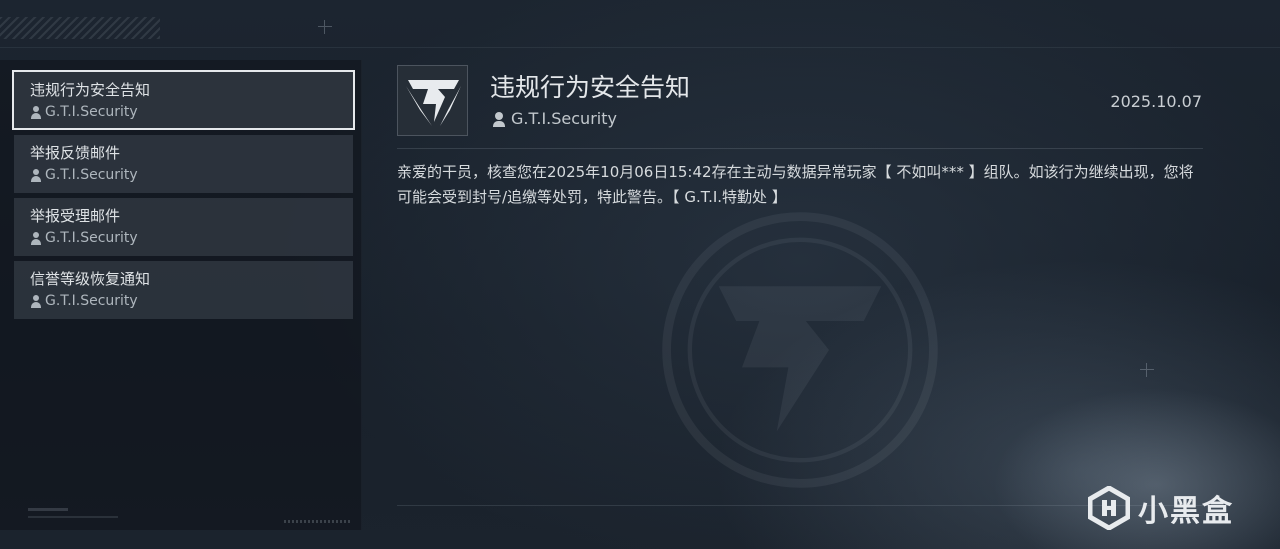 The width and height of the screenshot is (1280, 549). What do you see at coordinates (433, 103) in the screenshot?
I see `gti-lightning-emblem-icon` at bounding box center [433, 103].